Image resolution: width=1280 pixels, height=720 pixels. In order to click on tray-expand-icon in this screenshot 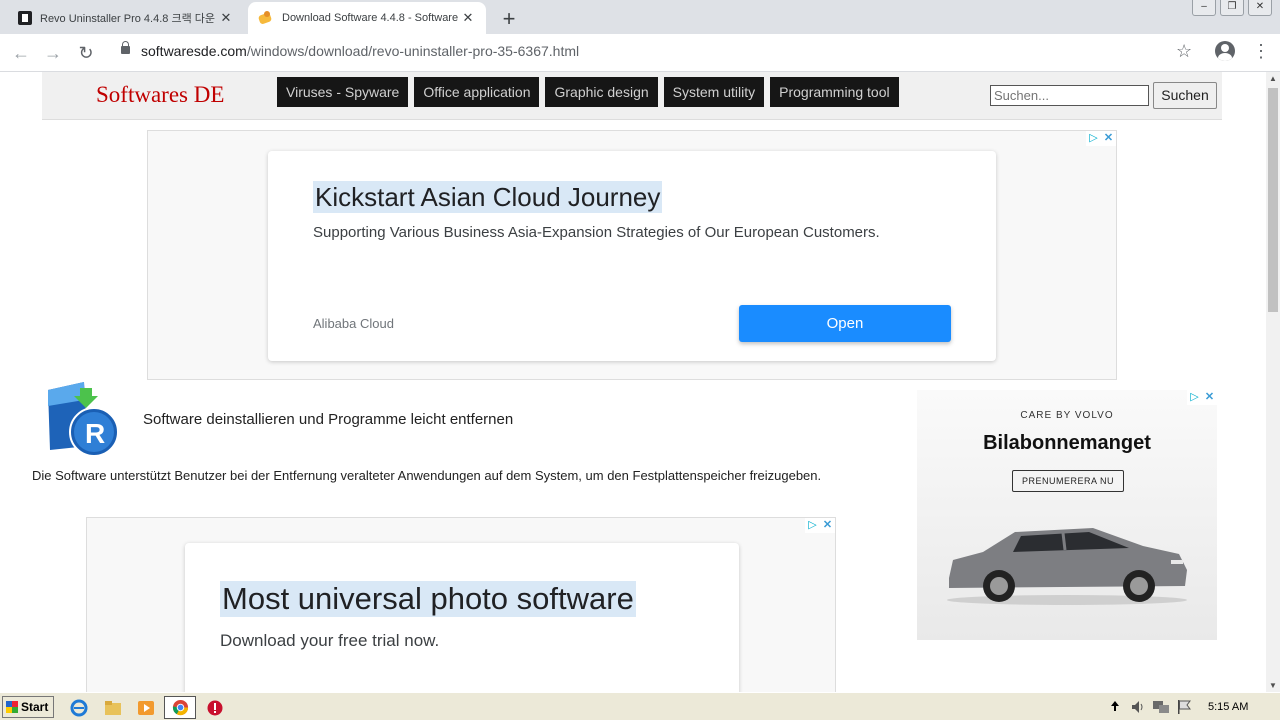, I will do `click(1115, 706)`.